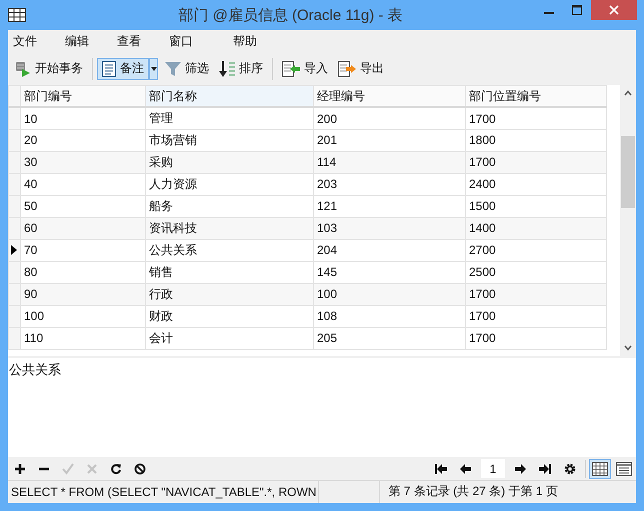 The height and width of the screenshot is (511, 644). What do you see at coordinates (83, 118) in the screenshot?
I see `table-cell: 10` at bounding box center [83, 118].